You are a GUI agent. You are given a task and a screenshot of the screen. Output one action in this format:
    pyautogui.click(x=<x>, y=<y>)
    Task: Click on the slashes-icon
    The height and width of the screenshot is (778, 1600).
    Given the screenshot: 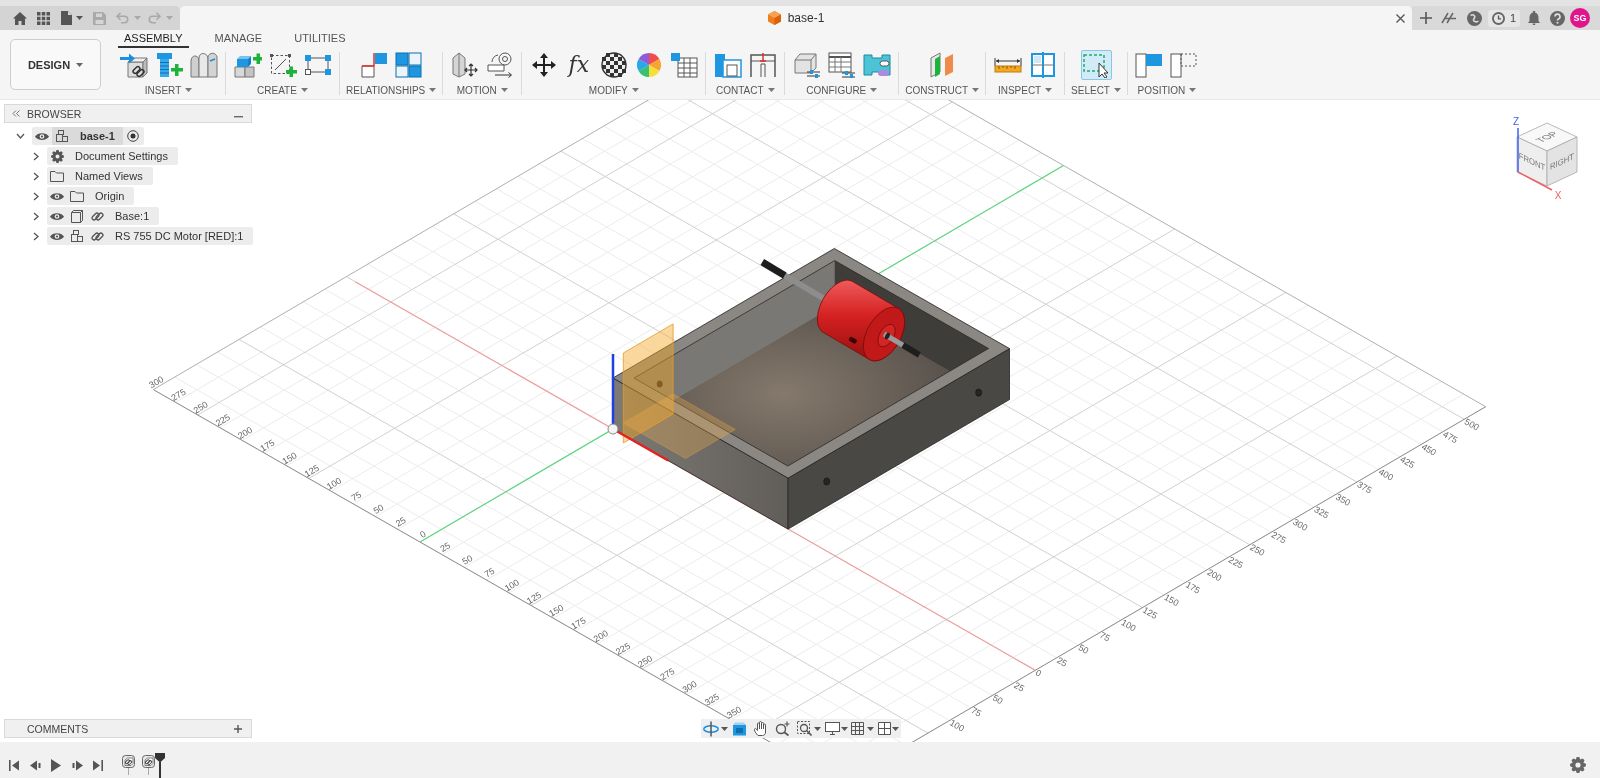 What is the action you would take?
    pyautogui.click(x=1449, y=18)
    